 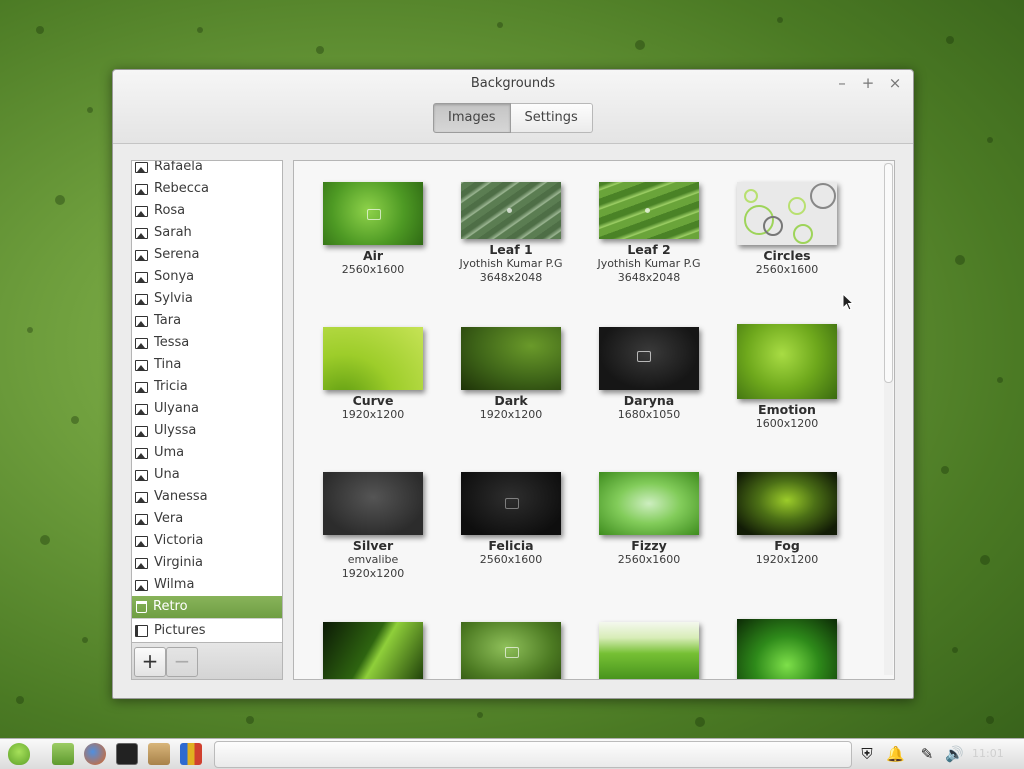 I want to click on wallpaper-tile: Fizzy 2560x1600, so click(x=649, y=519).